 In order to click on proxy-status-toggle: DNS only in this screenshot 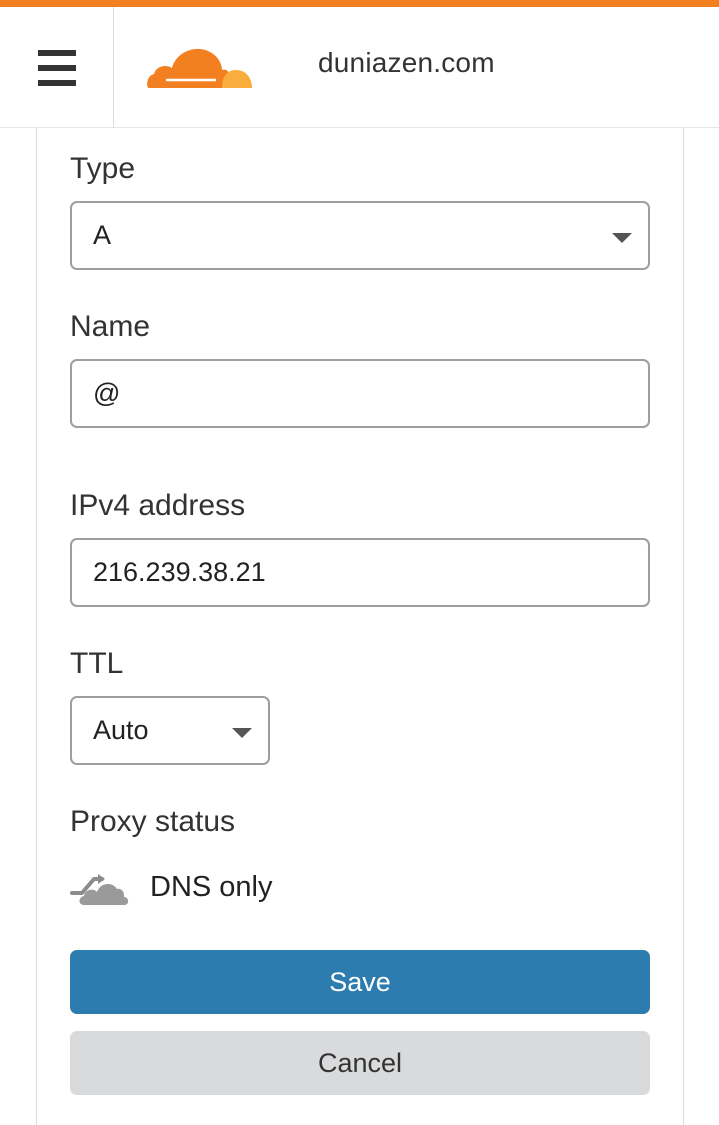, I will do `click(171, 887)`.